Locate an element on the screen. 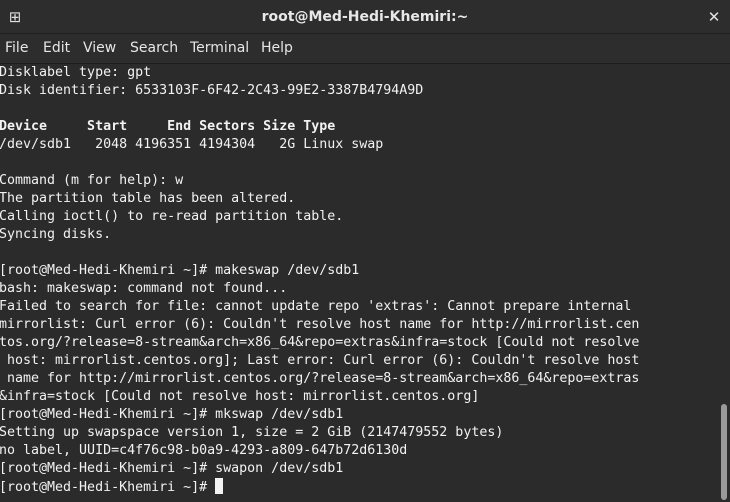  text-cursor is located at coordinates (219, 486).